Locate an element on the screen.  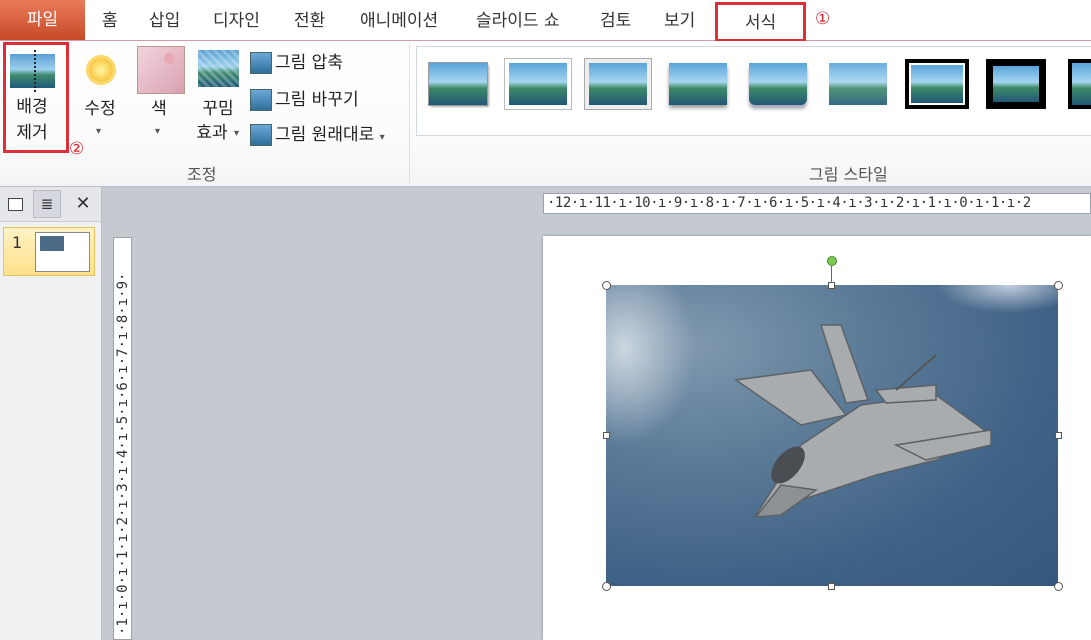
resize-handle-left is located at coordinates (606, 435).